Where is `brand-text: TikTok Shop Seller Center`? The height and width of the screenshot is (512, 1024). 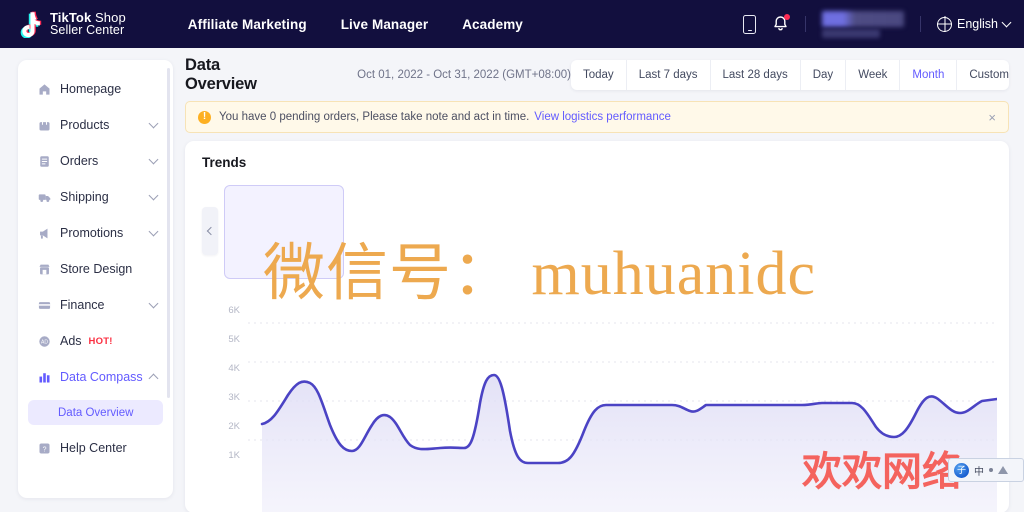 brand-text: TikTok Shop Seller Center is located at coordinates (88, 24).